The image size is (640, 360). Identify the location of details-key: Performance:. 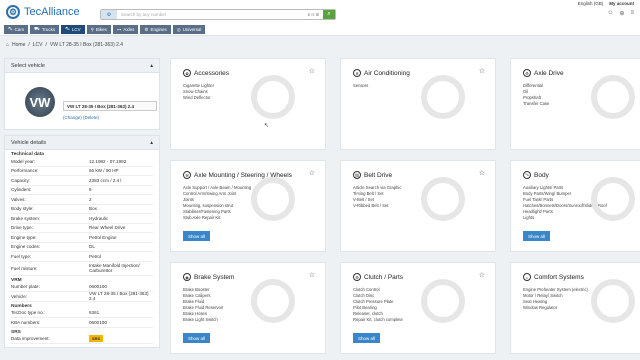
(25, 171).